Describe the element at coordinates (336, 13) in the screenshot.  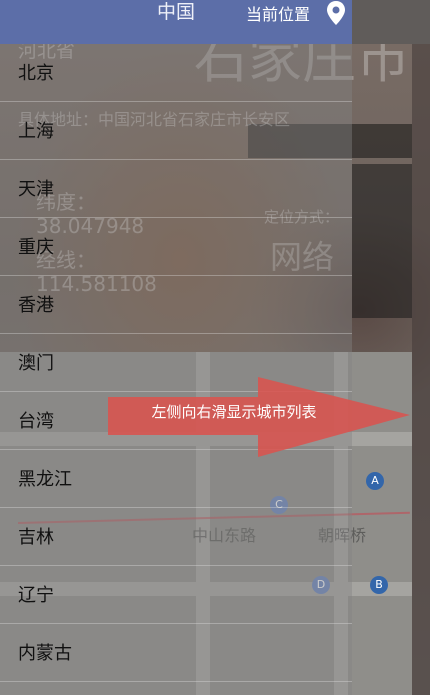
I see `map-pin-icon` at that location.